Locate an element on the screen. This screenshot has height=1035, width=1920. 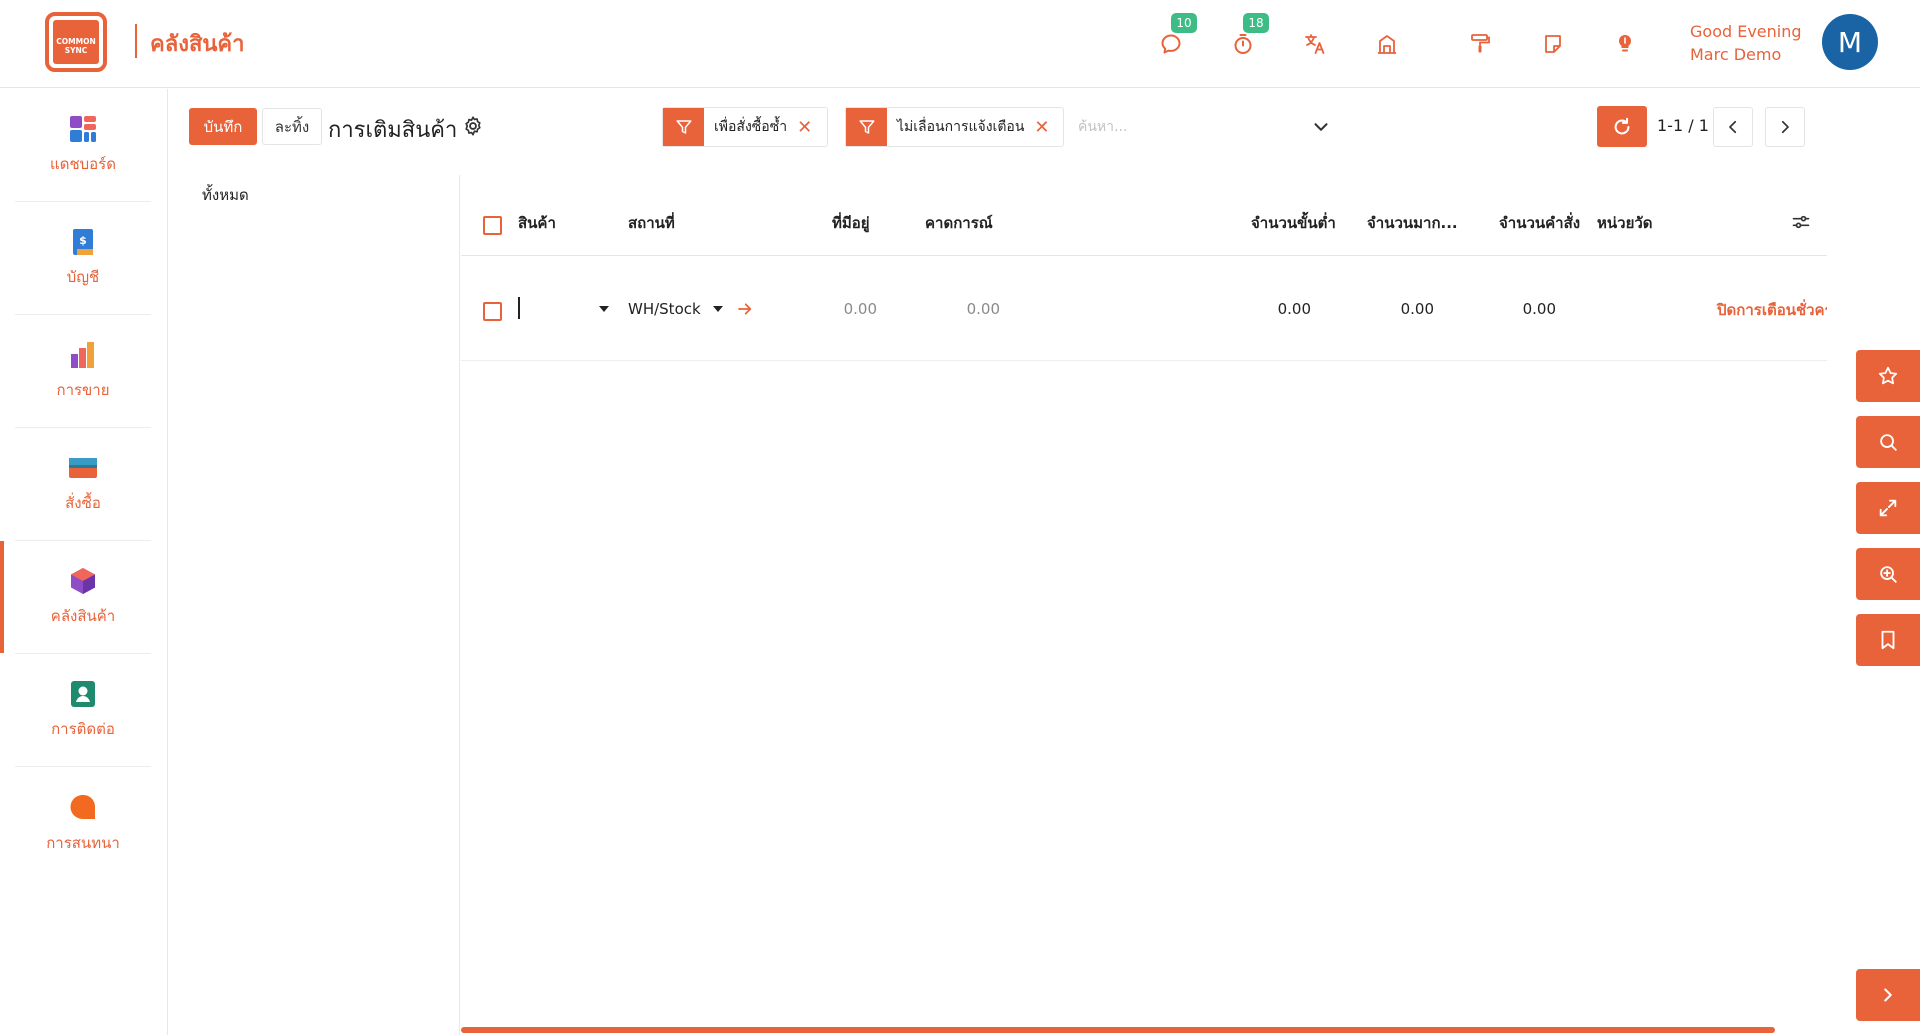
snooze-button: ปิดการเตือนชั่วคราว is located at coordinates (1770, 310).